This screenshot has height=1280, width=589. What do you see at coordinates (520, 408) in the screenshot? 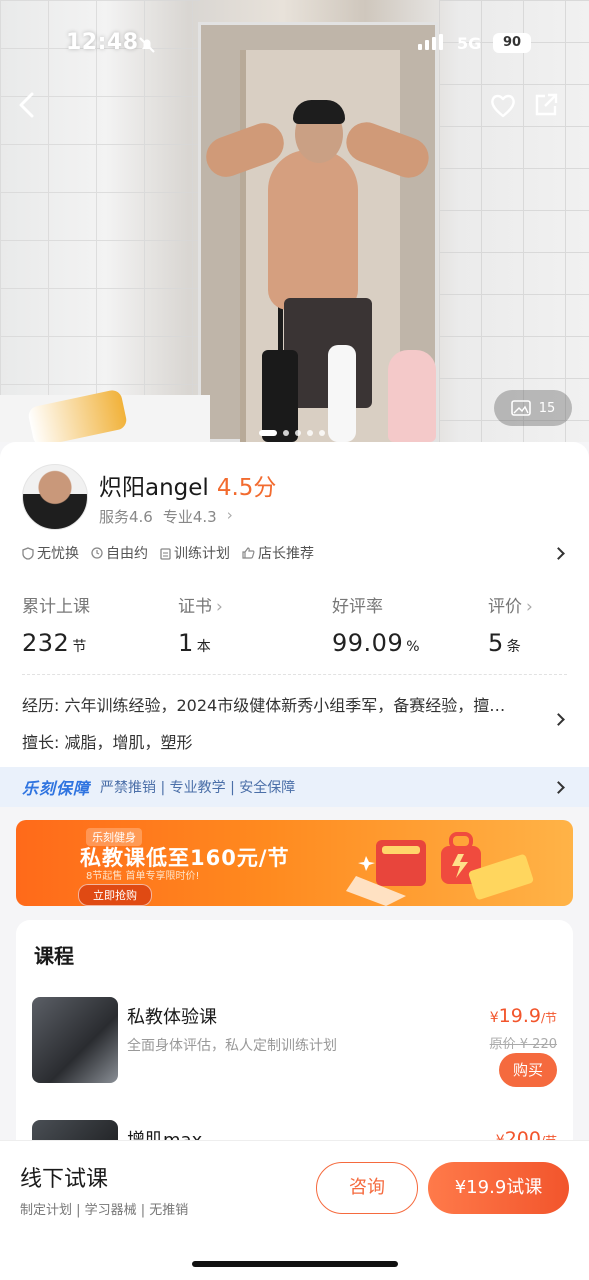
I see `image-icon` at bounding box center [520, 408].